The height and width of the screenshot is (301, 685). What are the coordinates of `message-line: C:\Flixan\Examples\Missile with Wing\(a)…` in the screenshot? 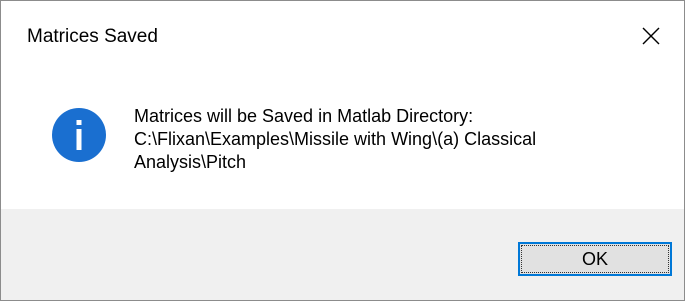 It's located at (335, 139).